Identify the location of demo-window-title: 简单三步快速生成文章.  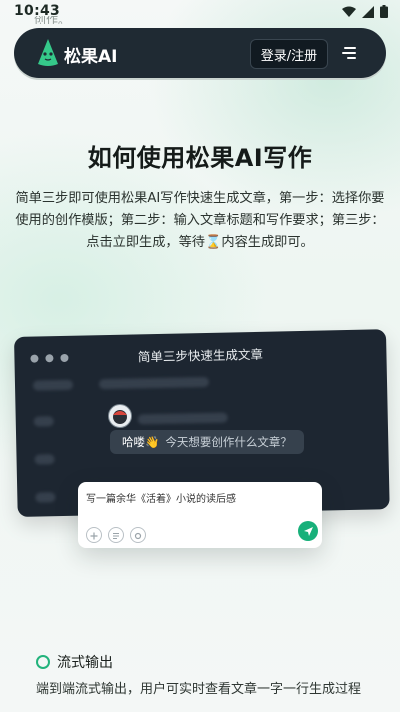
(200, 355).